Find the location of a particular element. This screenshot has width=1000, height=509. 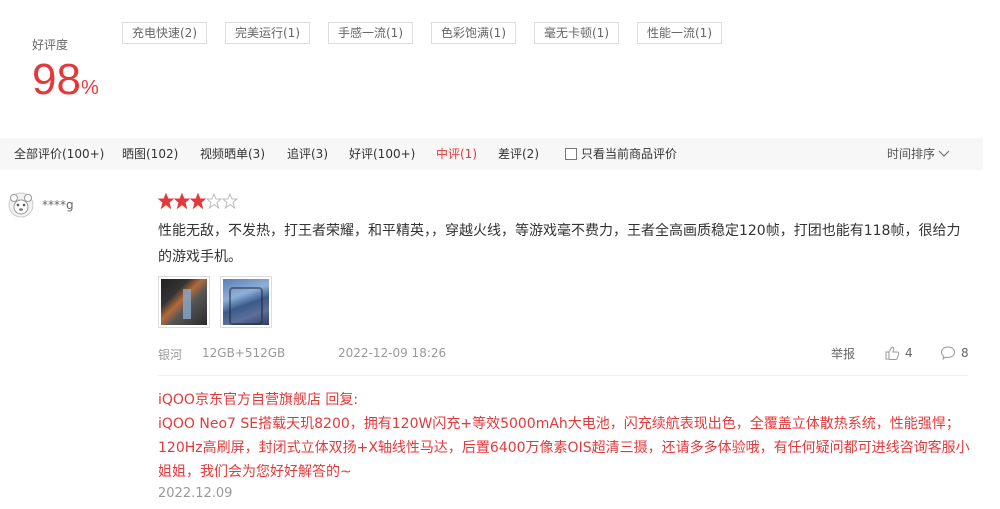

rating-unit: % is located at coordinates (89, 88).